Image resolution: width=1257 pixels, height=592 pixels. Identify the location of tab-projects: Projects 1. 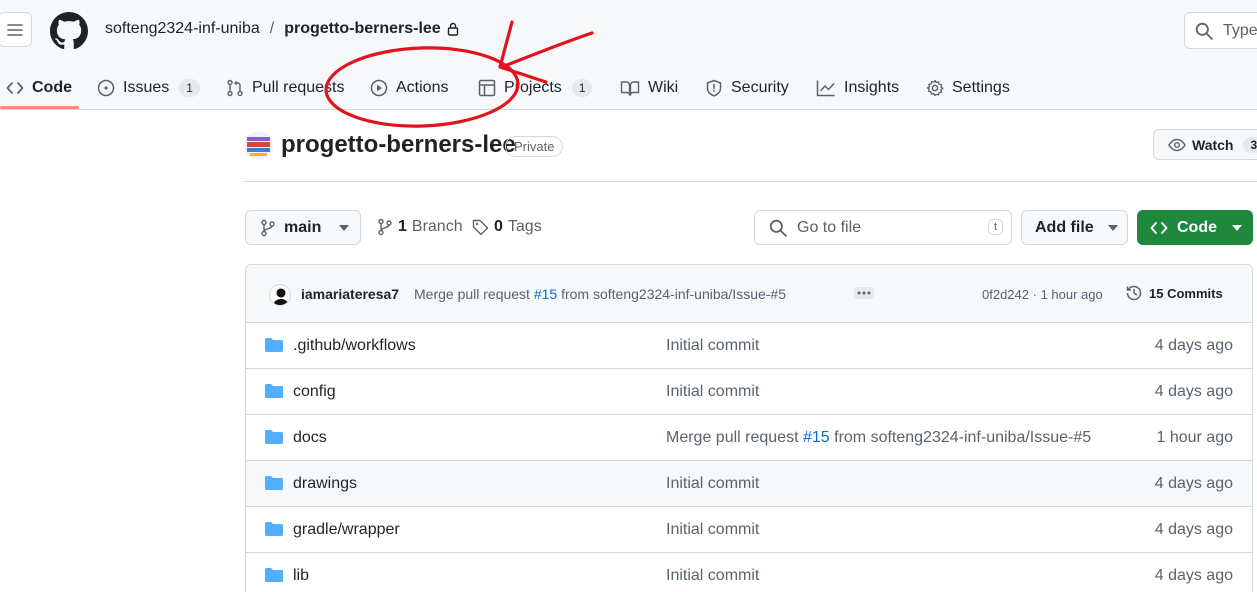
(535, 88).